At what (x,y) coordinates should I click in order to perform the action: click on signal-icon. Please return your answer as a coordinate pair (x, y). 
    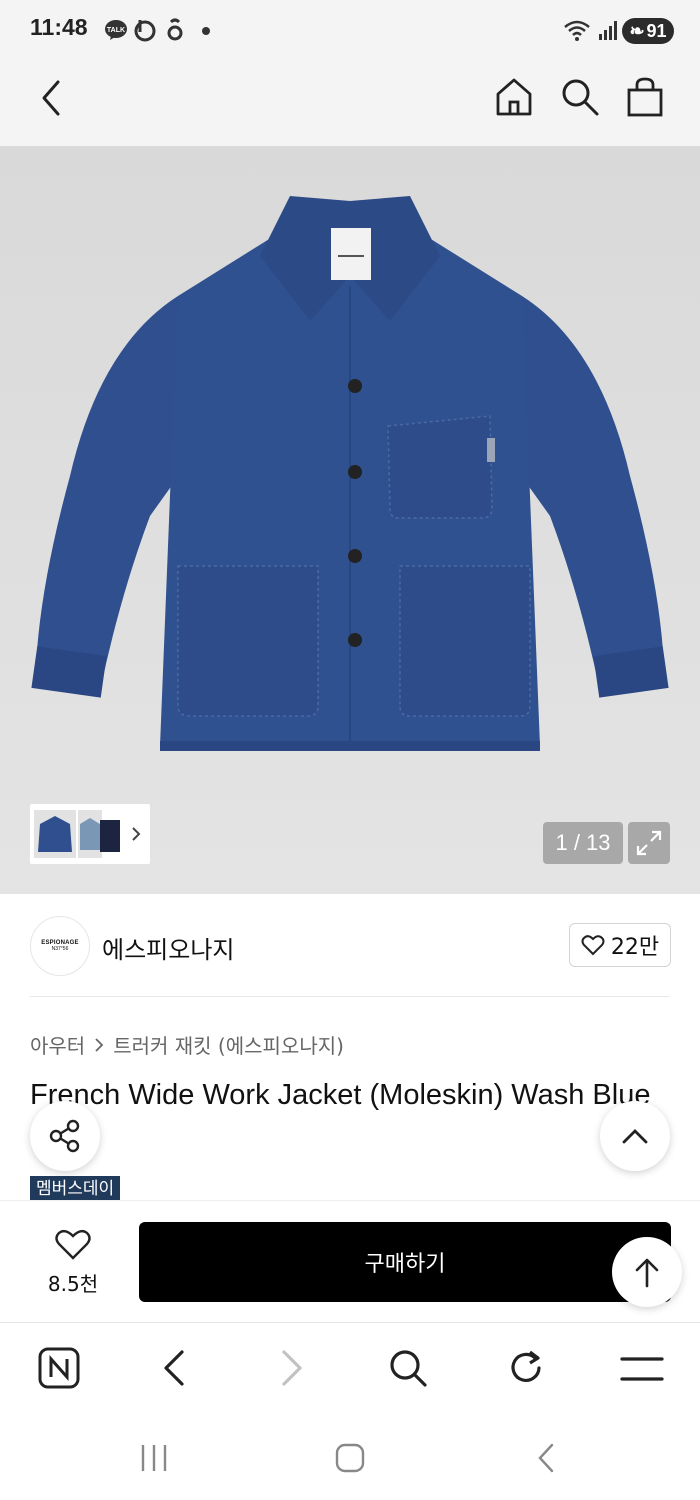
    Looking at the image, I should click on (608, 30).